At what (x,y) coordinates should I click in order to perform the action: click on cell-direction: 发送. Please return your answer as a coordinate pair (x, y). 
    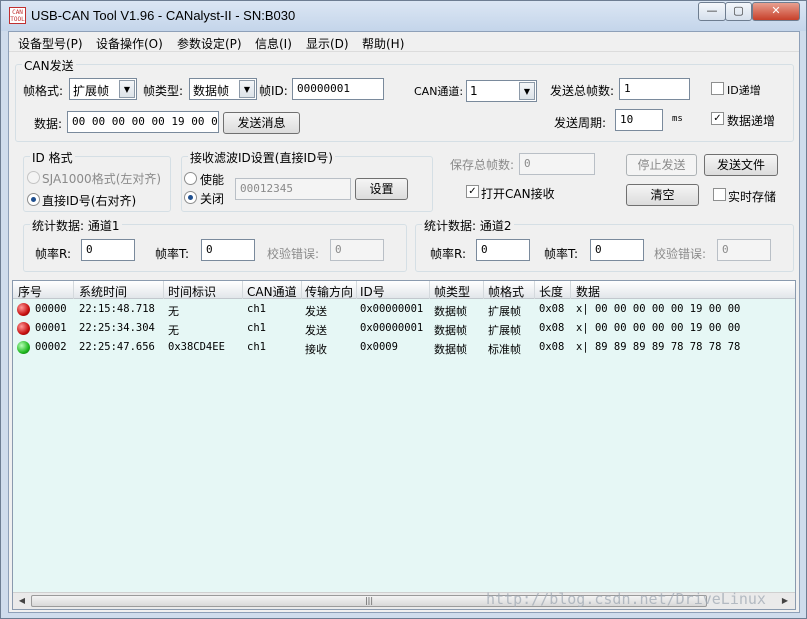
    Looking at the image, I should click on (316, 330).